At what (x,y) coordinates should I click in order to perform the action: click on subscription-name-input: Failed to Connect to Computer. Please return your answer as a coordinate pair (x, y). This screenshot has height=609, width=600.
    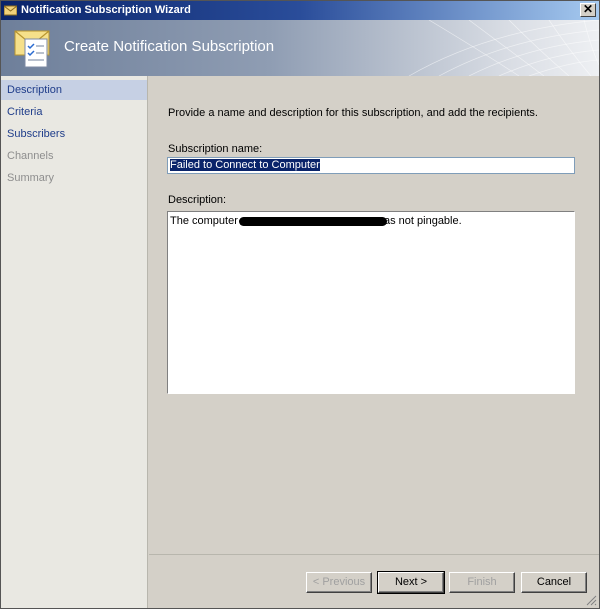
    Looking at the image, I should click on (371, 165).